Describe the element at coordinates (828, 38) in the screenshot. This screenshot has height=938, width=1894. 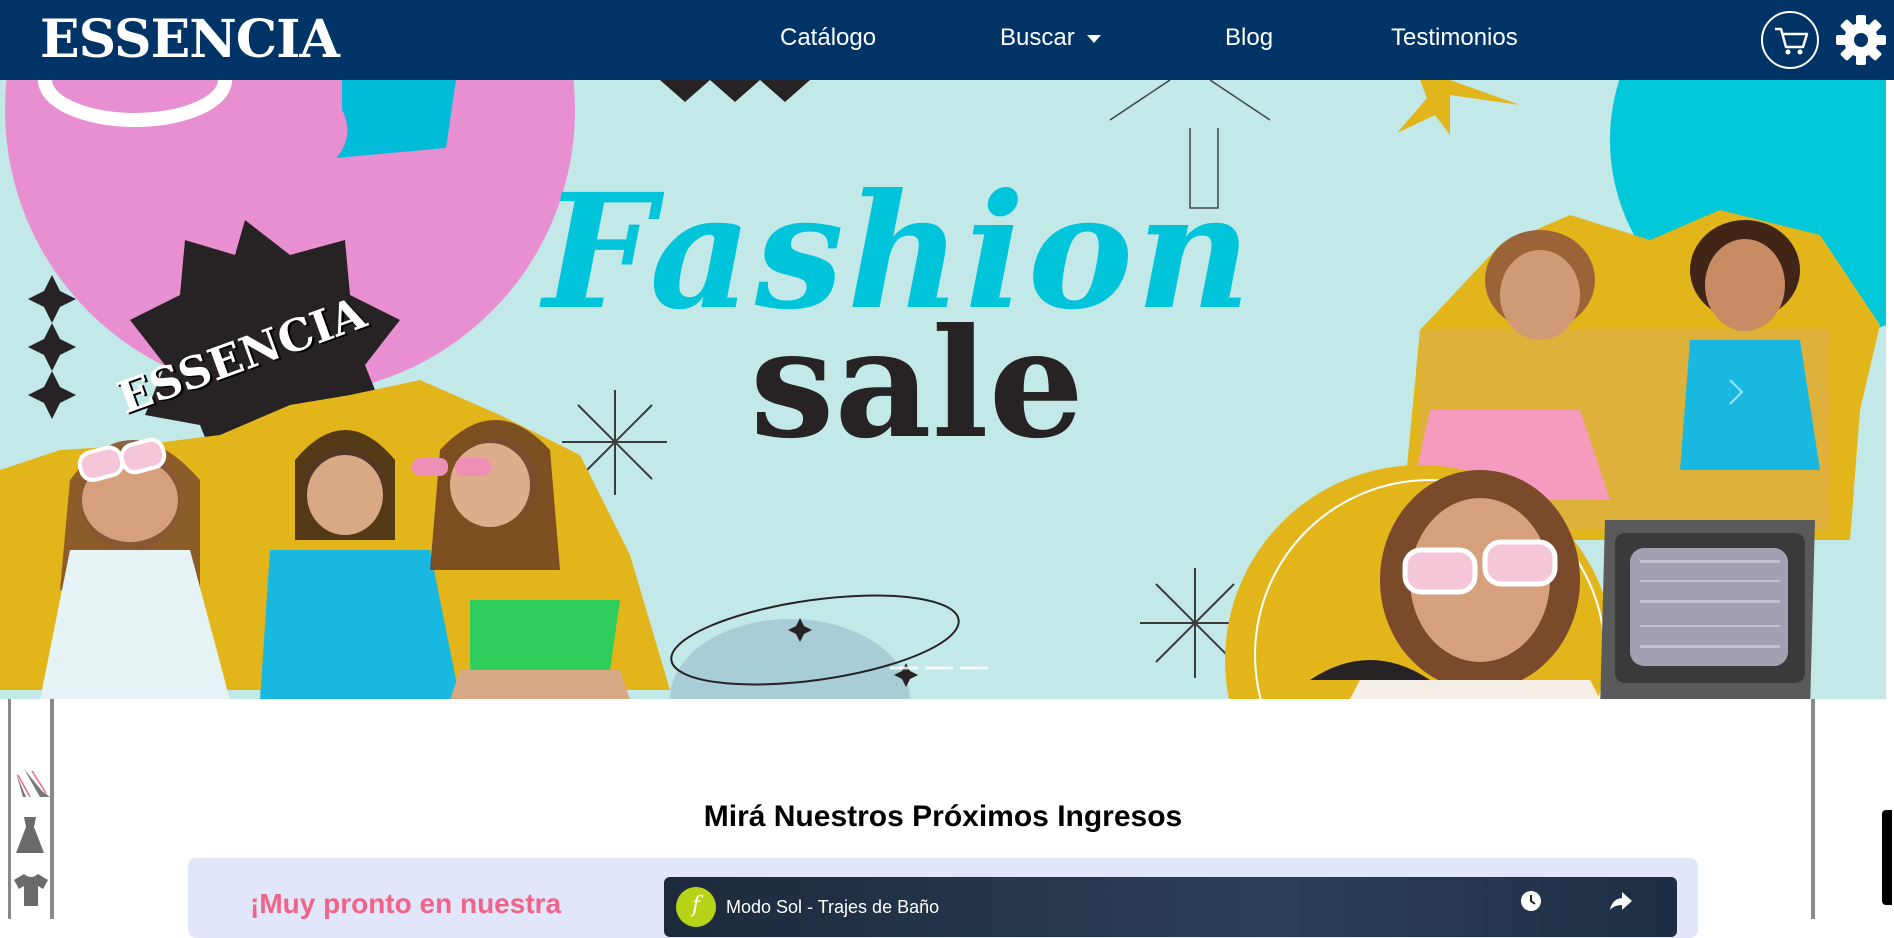
I see `nav-link-catalogo: Catálogo` at that location.